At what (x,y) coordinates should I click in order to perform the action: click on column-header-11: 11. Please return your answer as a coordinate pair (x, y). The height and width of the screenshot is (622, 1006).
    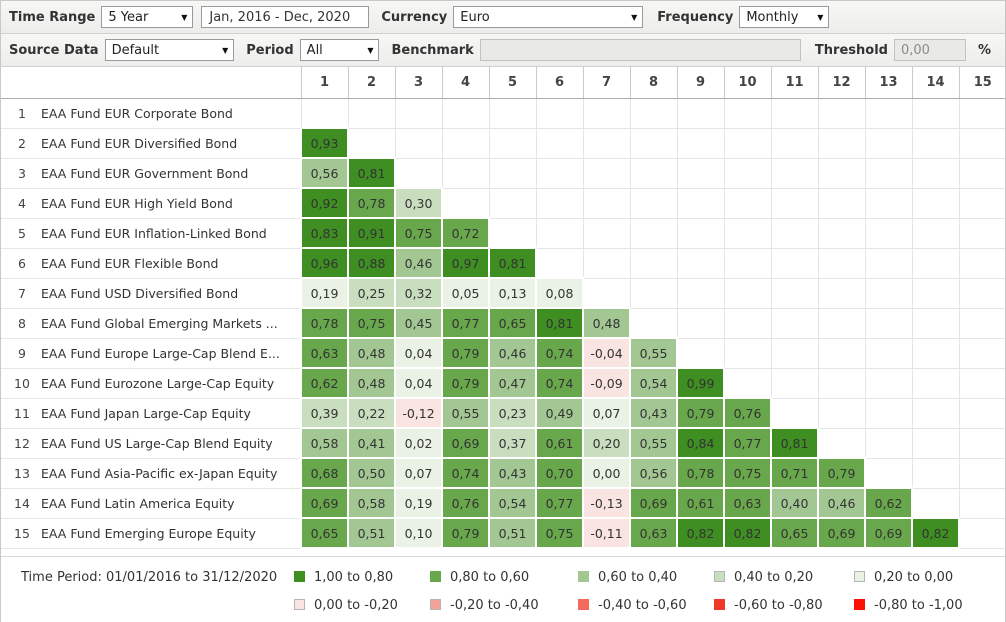
    Looking at the image, I should click on (794, 83).